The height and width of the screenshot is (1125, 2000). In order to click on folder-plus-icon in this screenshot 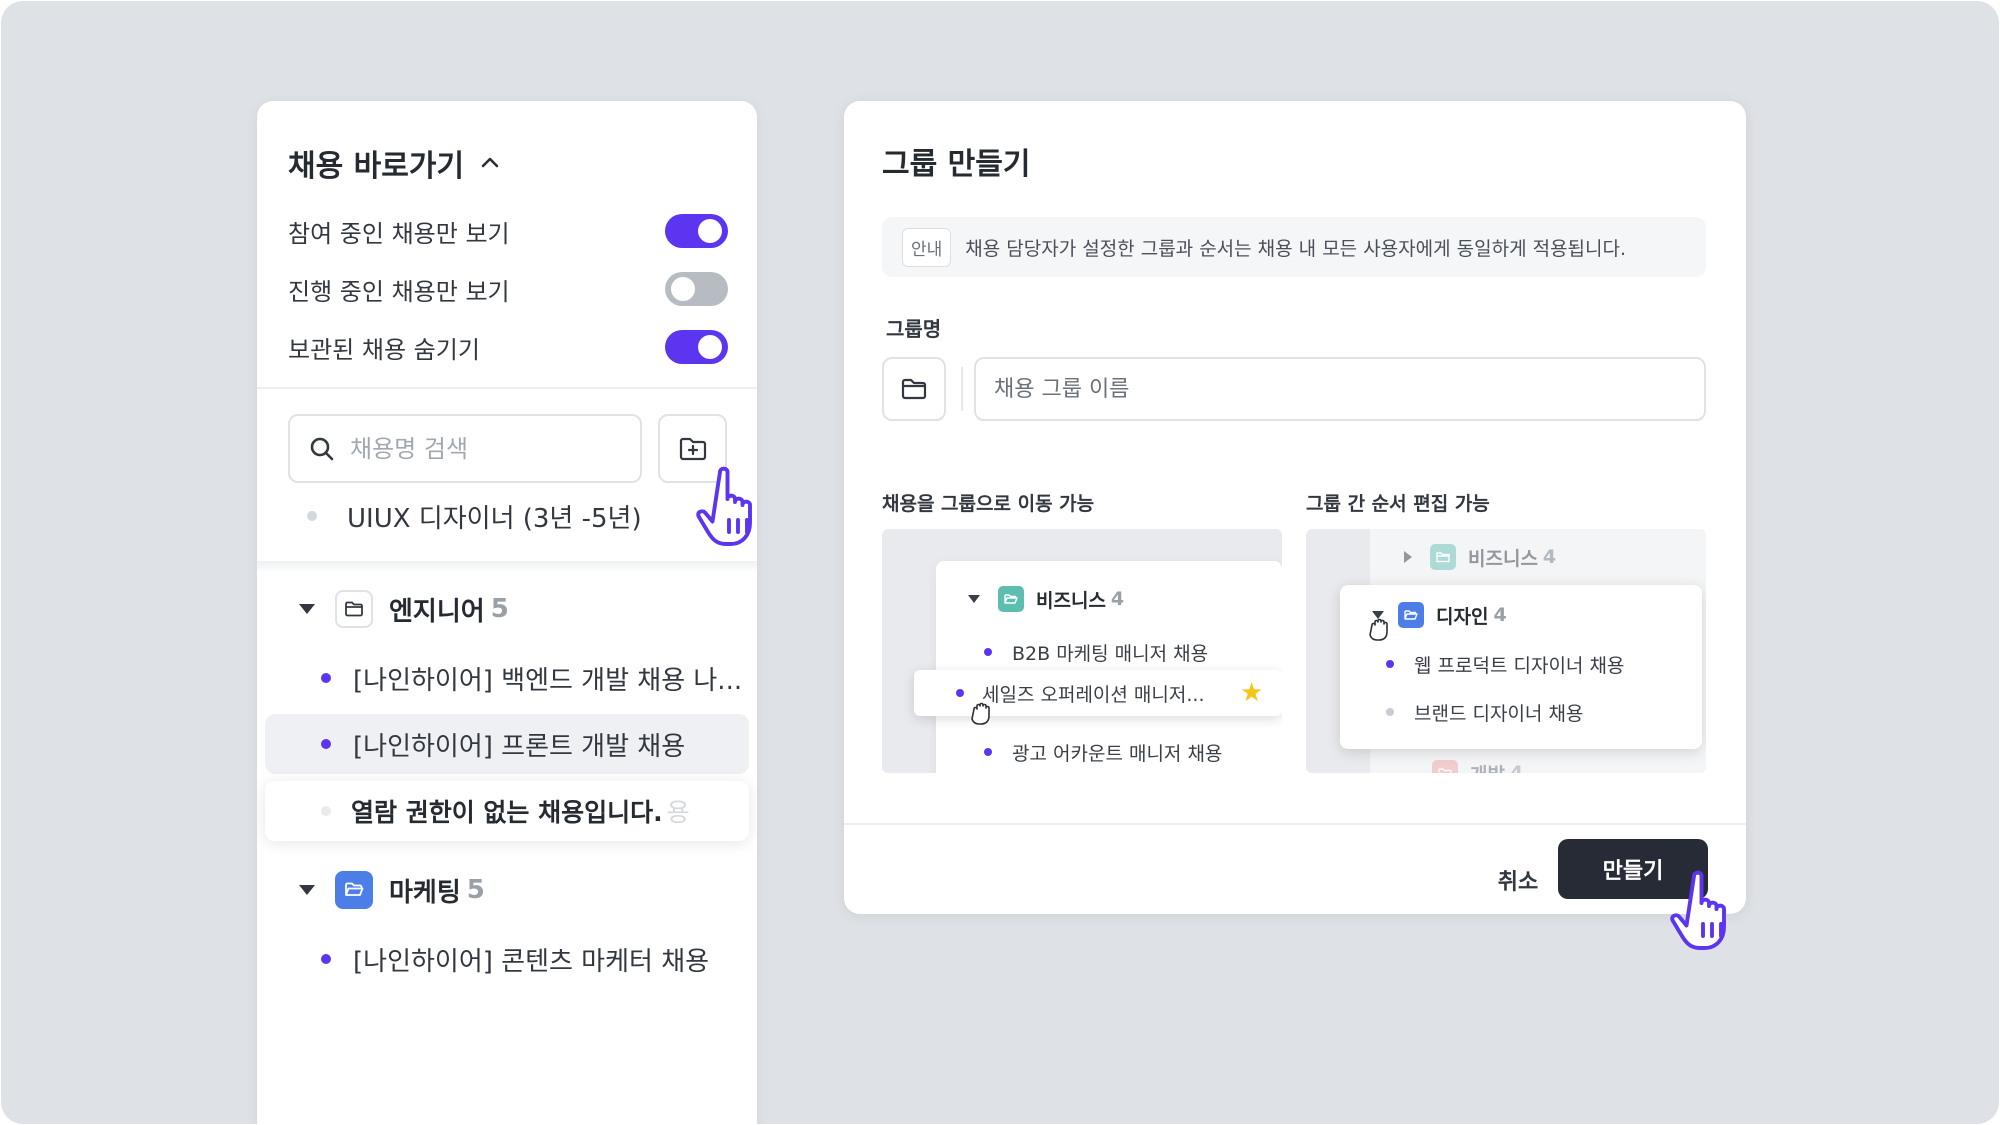, I will do `click(692, 448)`.